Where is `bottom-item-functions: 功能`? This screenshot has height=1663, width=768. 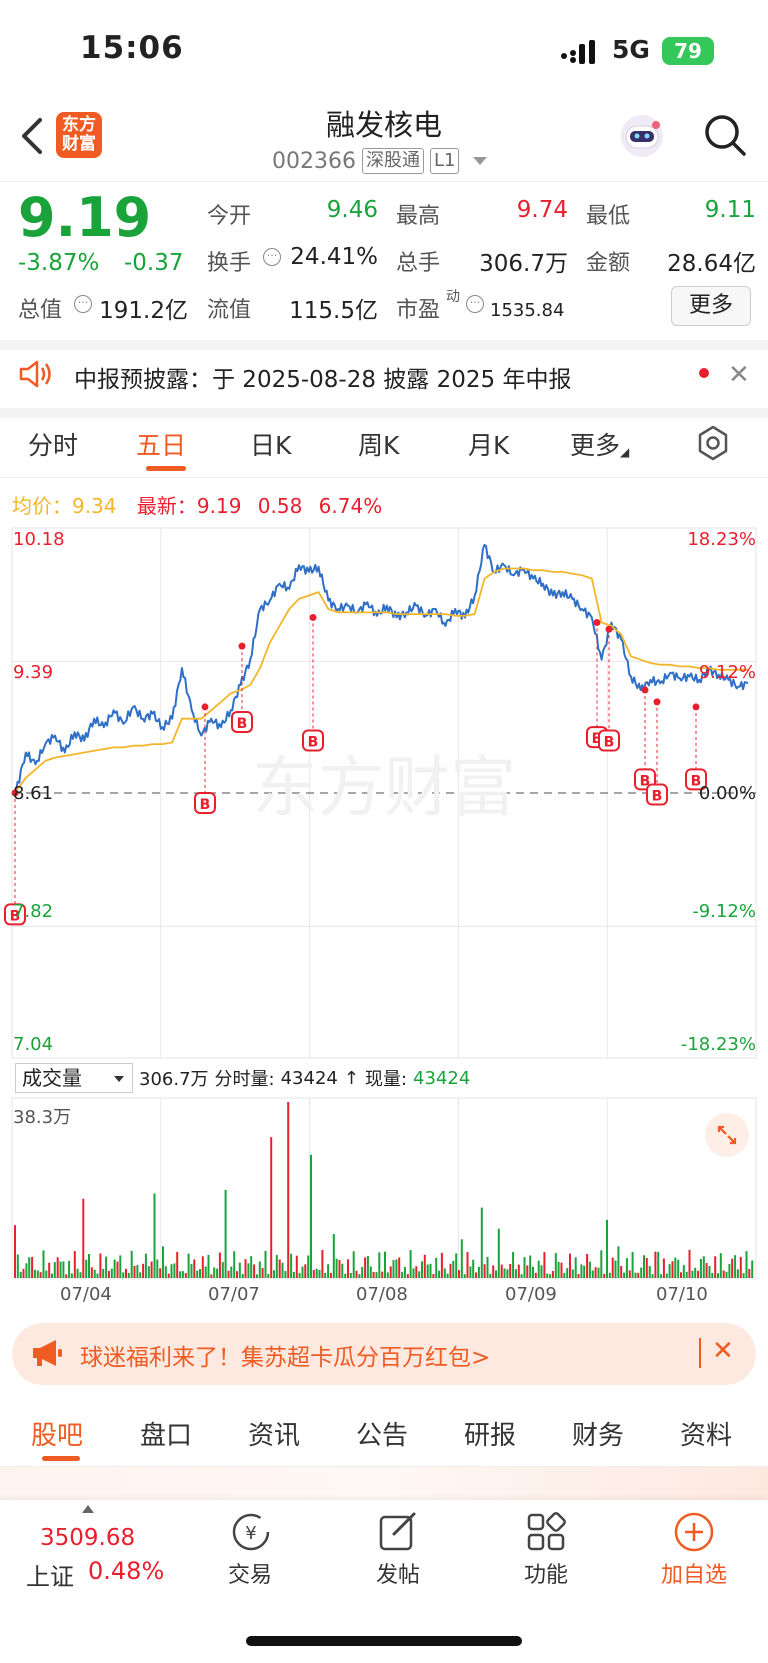
bottom-item-functions: 功能 is located at coordinates (546, 1573).